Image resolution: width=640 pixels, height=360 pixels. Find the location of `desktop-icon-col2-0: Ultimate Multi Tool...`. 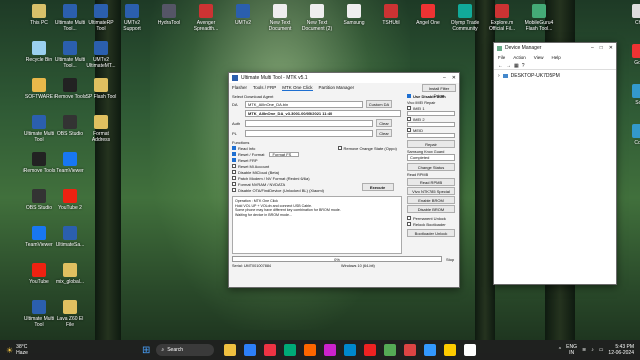

desktop-icon-col2-0: Ultimate Multi Tool... is located at coordinates (70, 18).